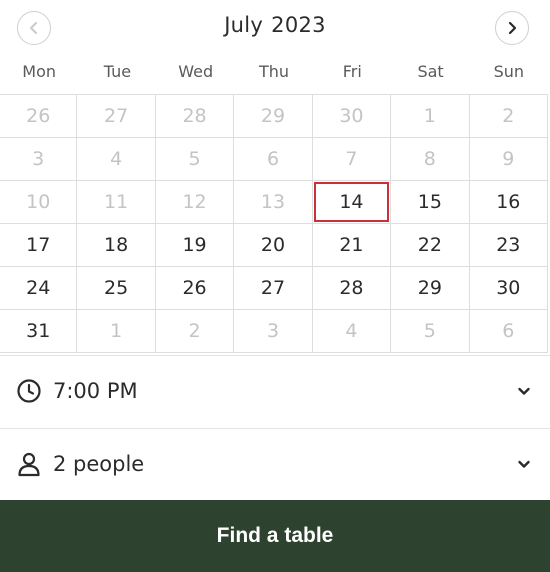 This screenshot has width=550, height=572. Describe the element at coordinates (273, 245) in the screenshot. I see `day-cell: 20` at that location.